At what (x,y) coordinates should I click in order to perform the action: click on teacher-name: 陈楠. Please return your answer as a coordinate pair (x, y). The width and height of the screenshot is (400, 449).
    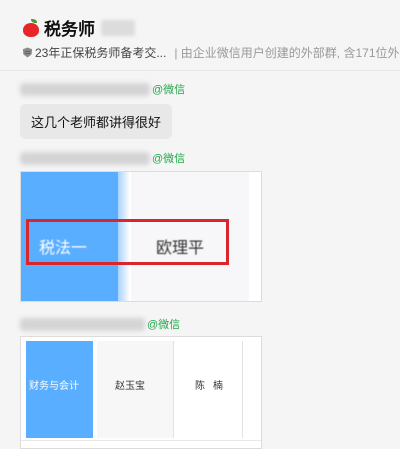
    Looking at the image, I should click on (213, 386).